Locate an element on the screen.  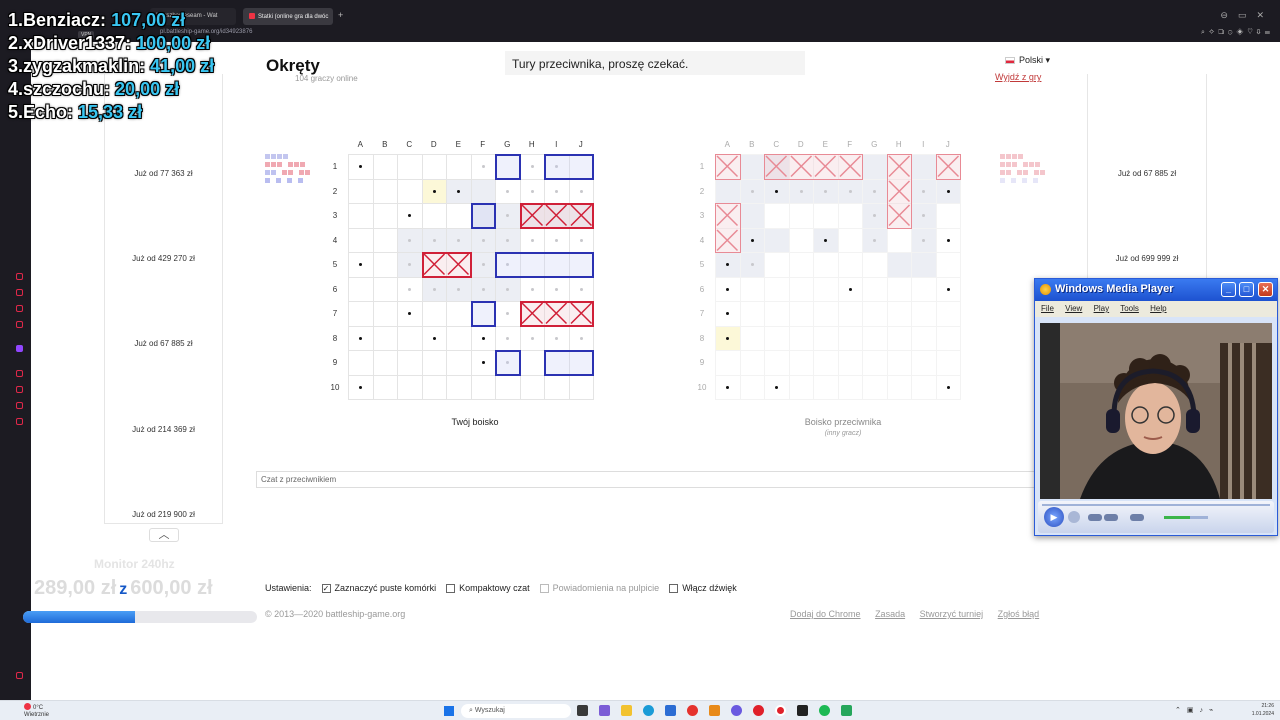
chrome-icon is located at coordinates (692, 710).